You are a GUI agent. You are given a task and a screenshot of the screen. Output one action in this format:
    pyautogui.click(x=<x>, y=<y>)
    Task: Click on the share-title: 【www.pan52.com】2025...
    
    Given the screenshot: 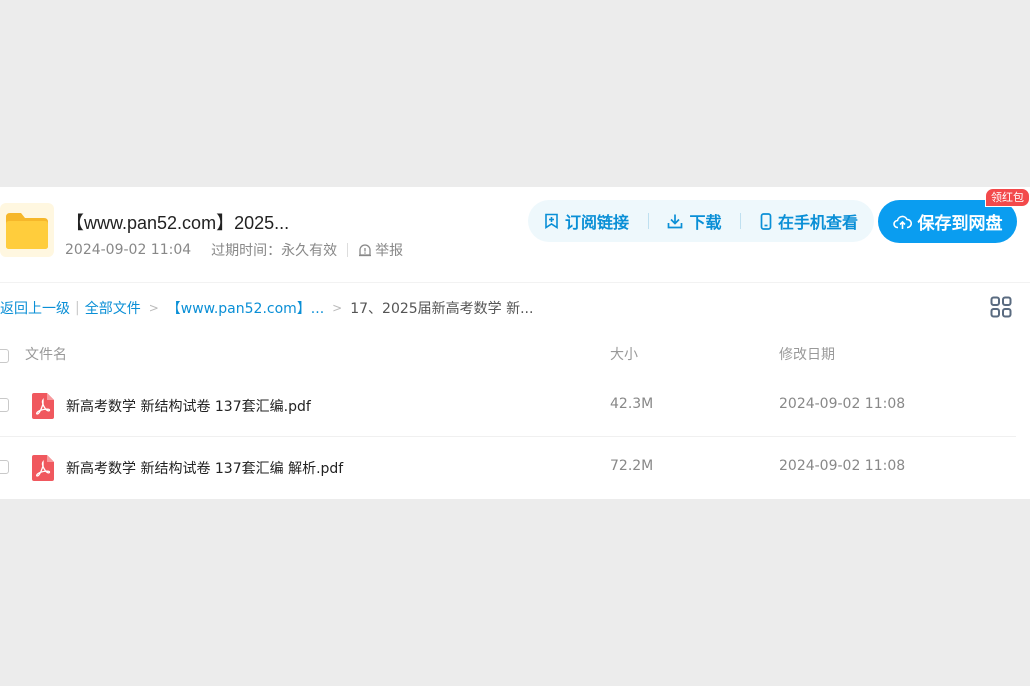 What is the action you would take?
    pyautogui.click(x=178, y=223)
    